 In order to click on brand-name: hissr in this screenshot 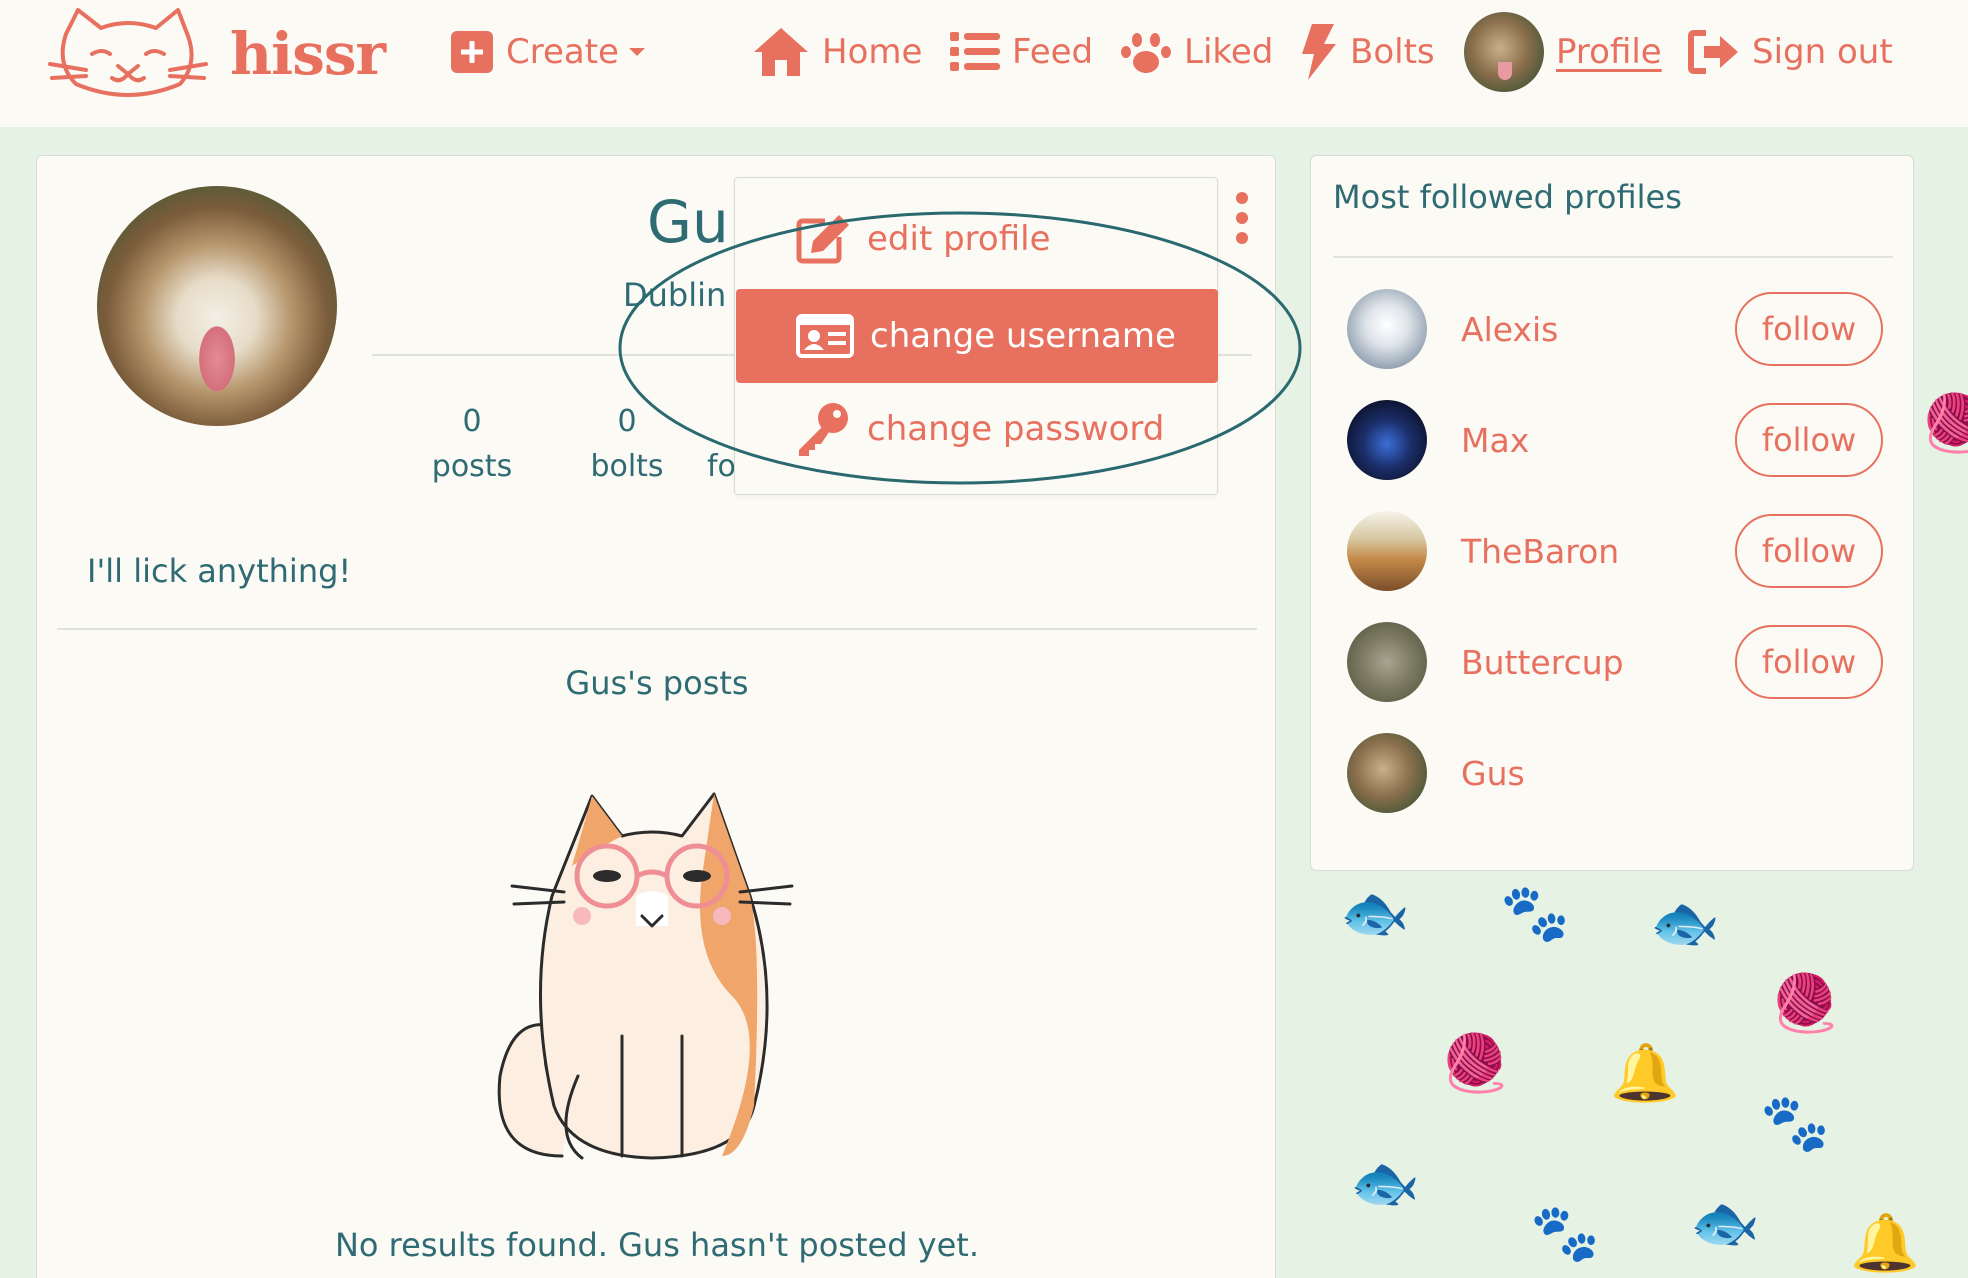, I will do `click(308, 54)`.